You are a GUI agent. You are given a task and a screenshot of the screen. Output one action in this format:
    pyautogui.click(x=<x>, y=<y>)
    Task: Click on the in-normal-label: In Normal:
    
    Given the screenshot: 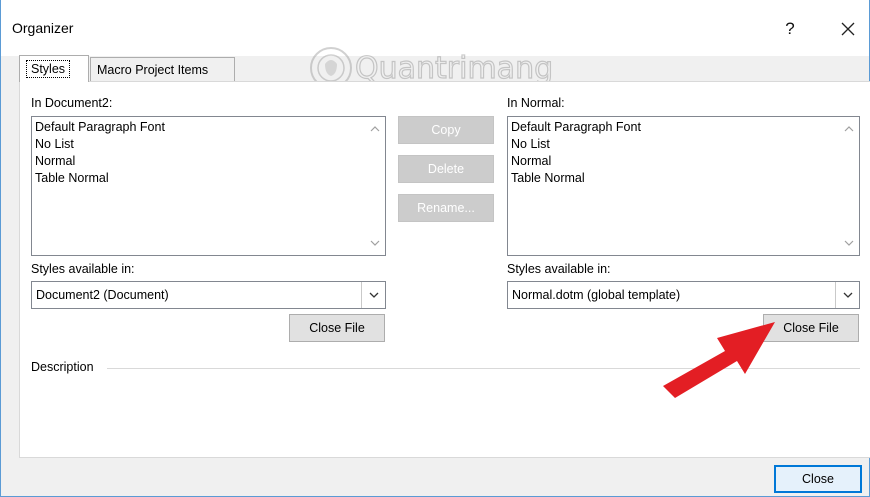 What is the action you would take?
    pyautogui.click(x=536, y=103)
    